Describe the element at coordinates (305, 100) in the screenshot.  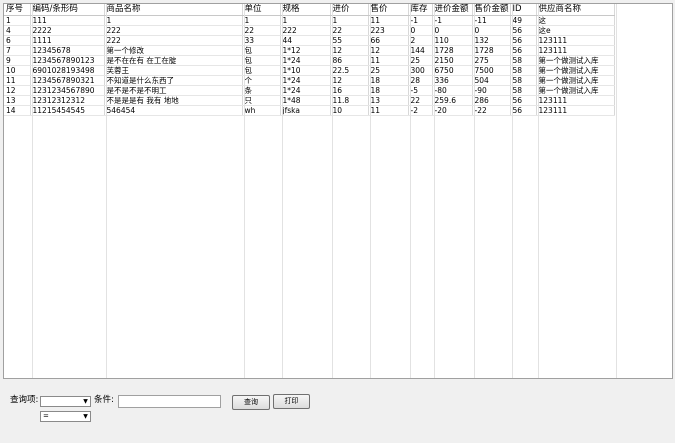
I see `table-cell: 1*48` at that location.